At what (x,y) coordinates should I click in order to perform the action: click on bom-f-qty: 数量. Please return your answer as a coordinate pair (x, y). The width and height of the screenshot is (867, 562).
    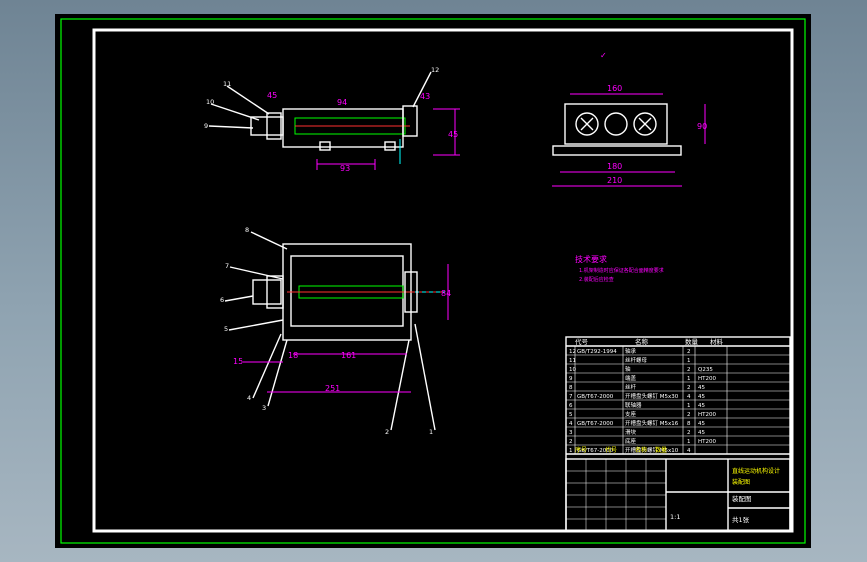
    Looking at the image, I should click on (661, 450).